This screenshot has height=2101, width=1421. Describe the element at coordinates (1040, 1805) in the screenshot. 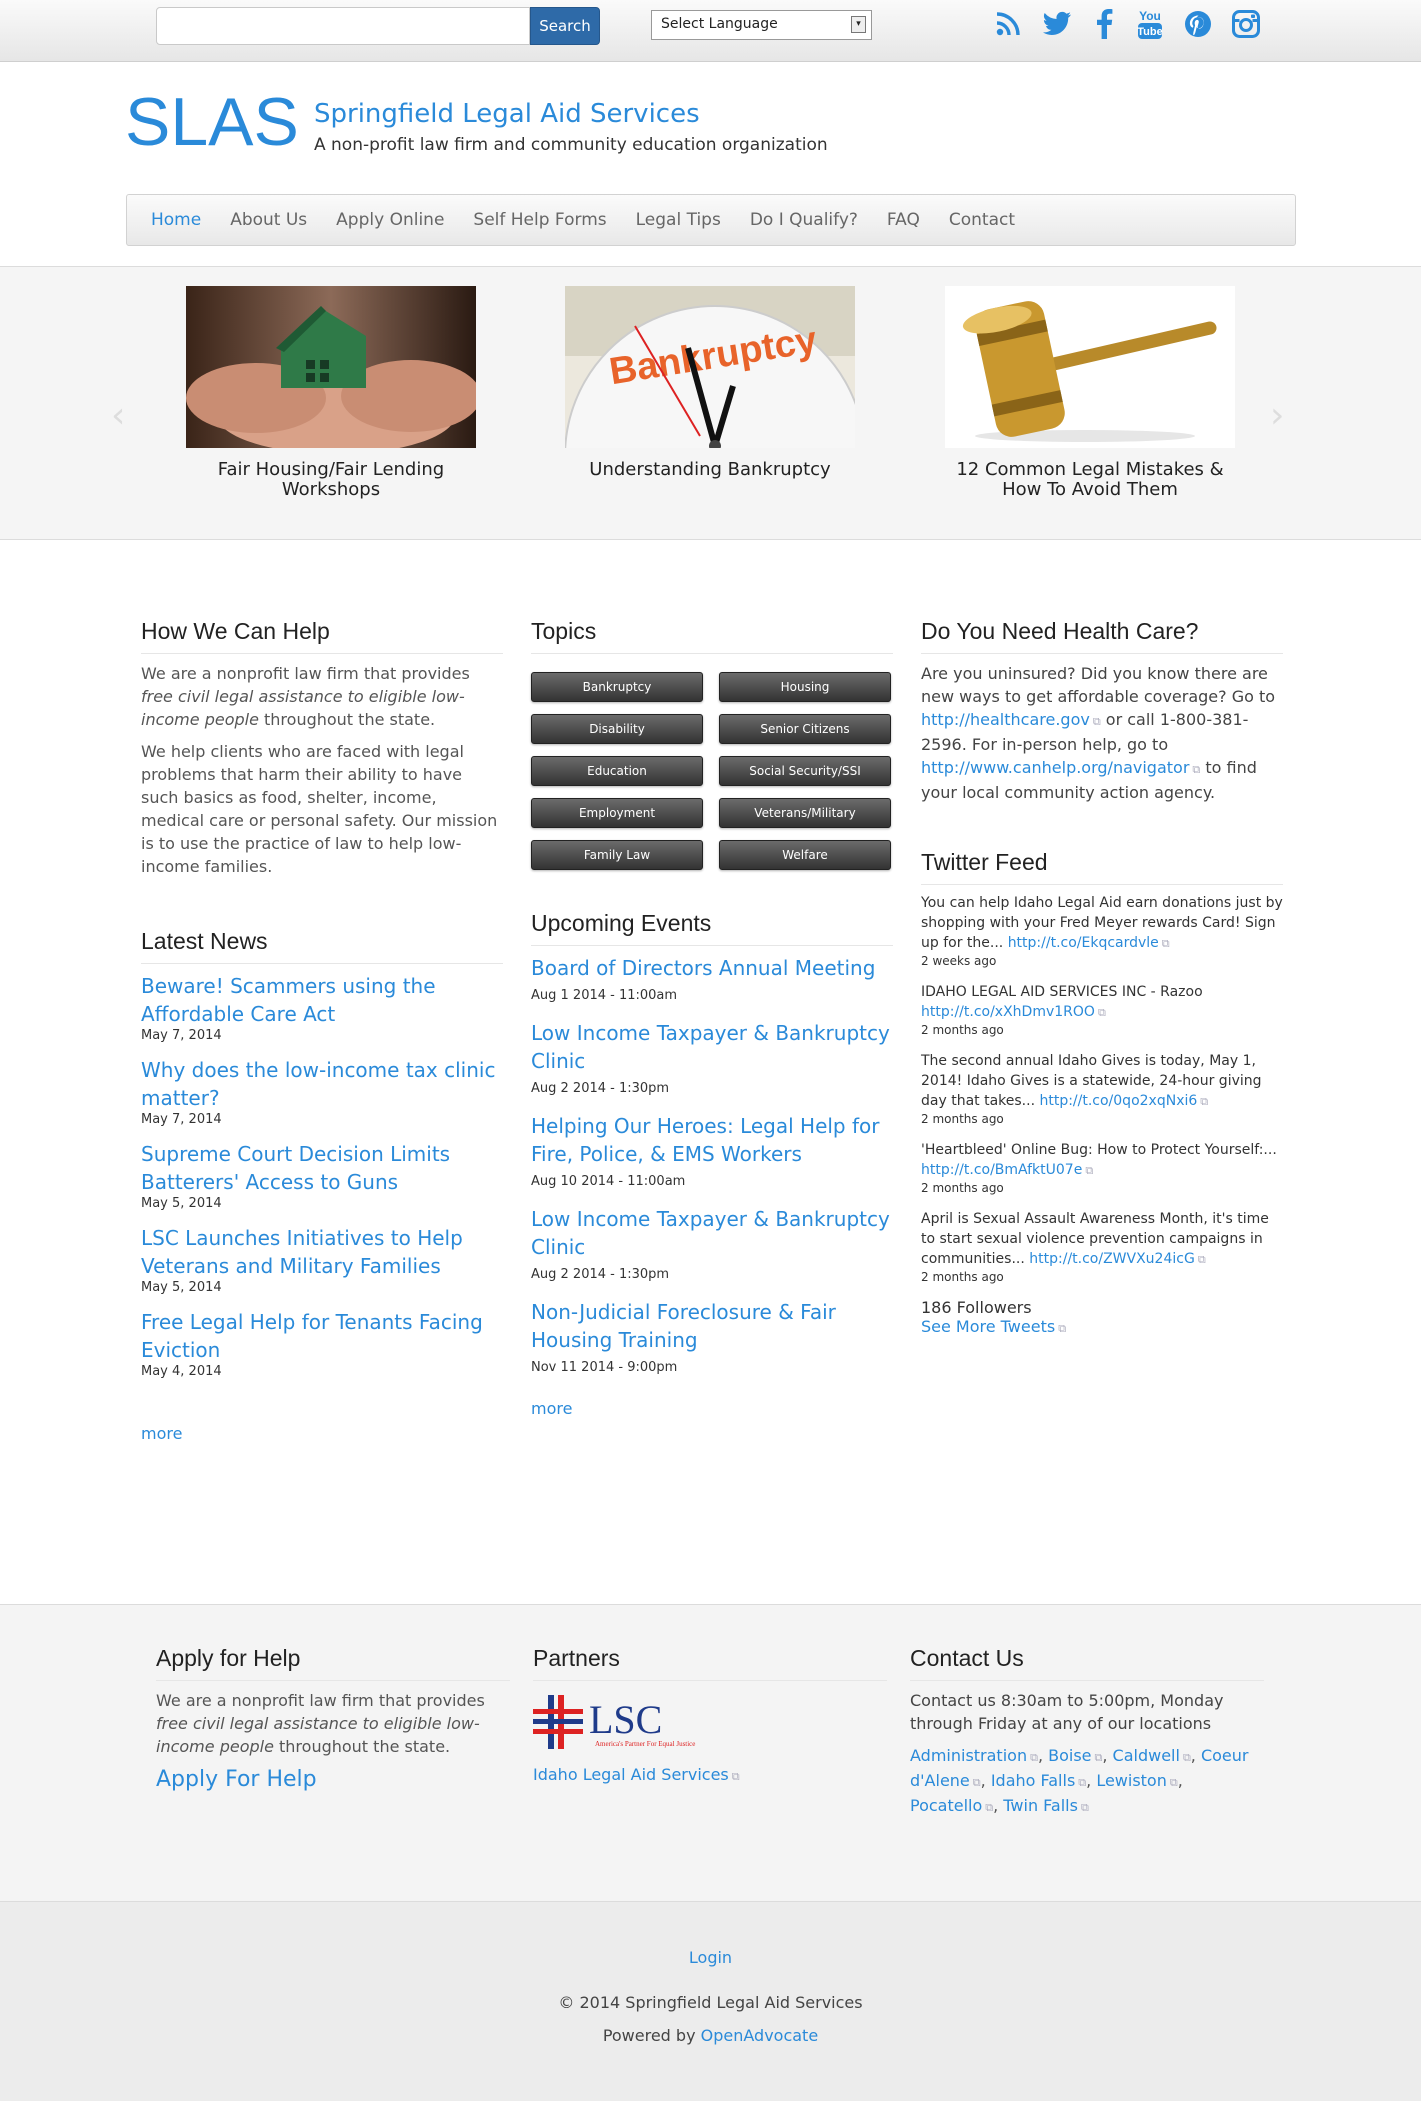

I see `location-link: Twin Falls` at that location.